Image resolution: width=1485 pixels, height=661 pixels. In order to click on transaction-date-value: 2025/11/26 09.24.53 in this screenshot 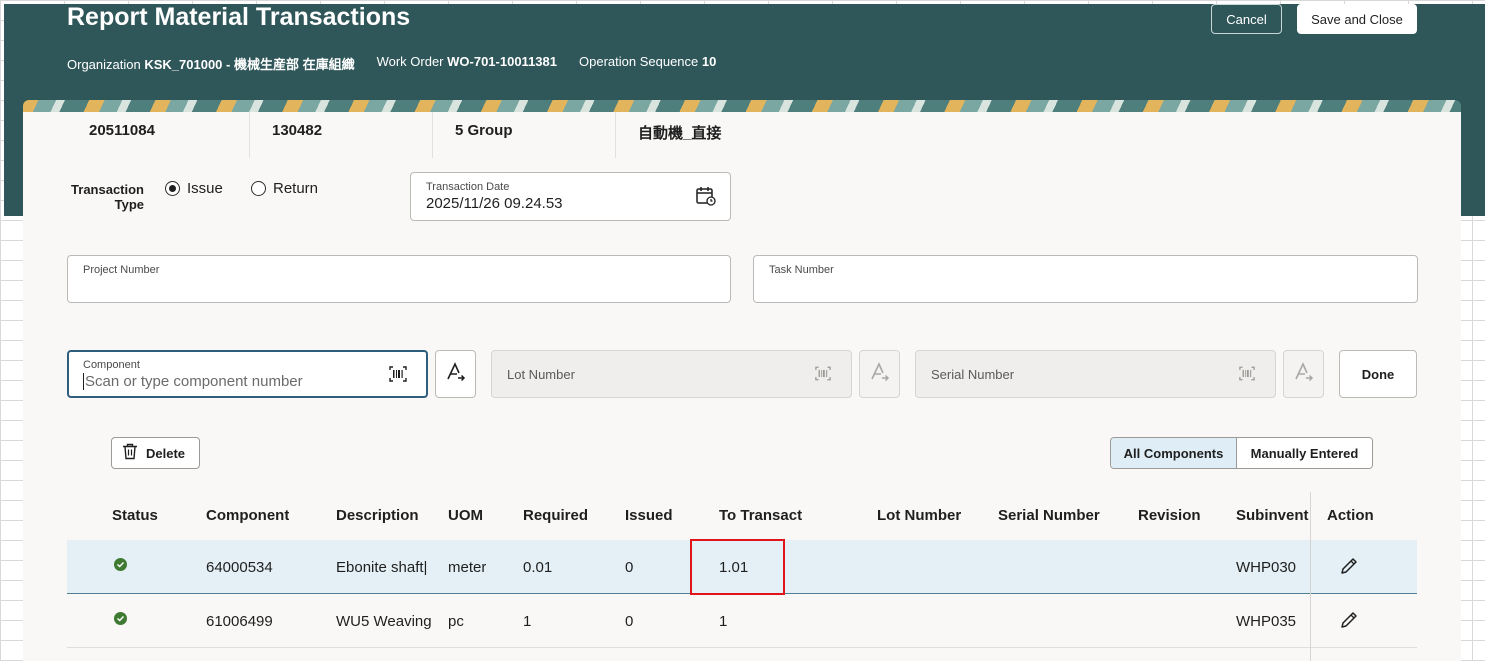, I will do `click(494, 203)`.